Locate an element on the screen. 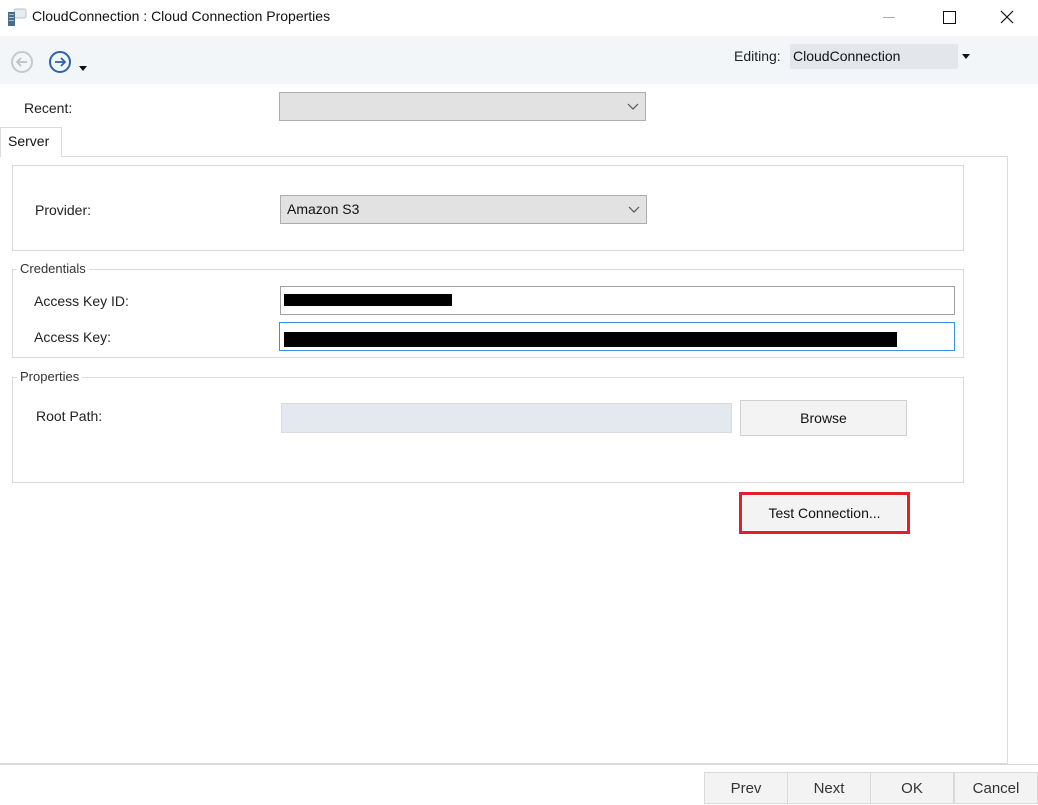 This screenshot has width=1038, height=805. editing-select: CloudConnection is located at coordinates (882, 56).